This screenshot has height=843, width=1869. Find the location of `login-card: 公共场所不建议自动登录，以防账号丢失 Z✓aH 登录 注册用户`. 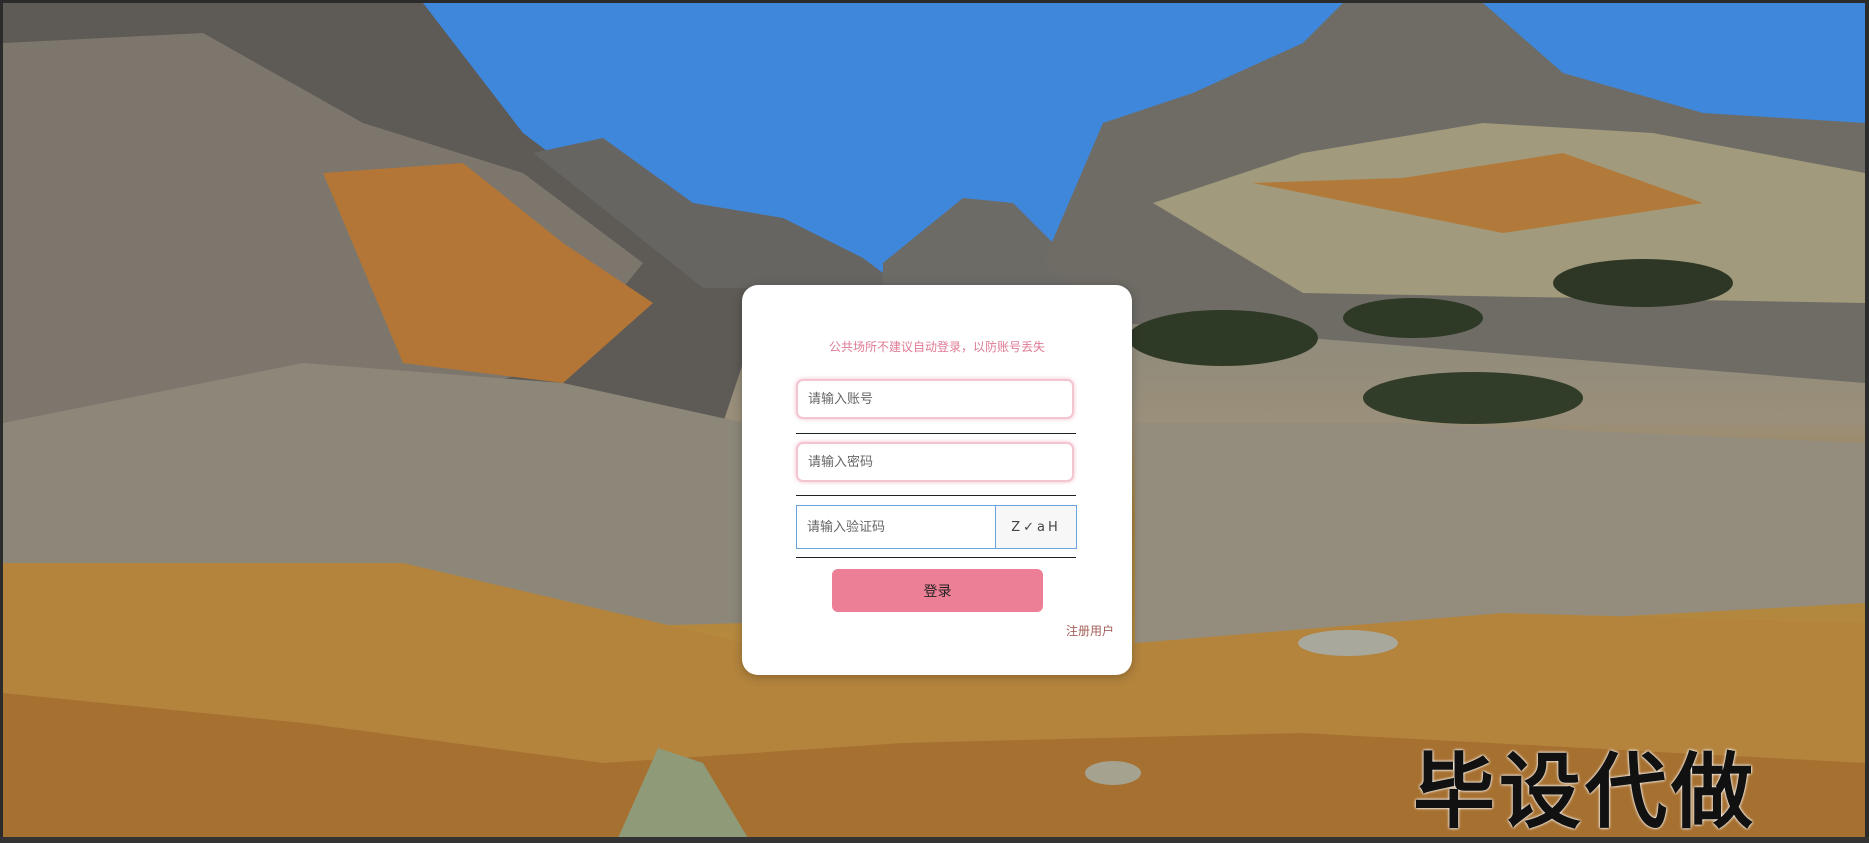

login-card: 公共场所不建议自动登录，以防账号丢失 Z✓aH 登录 注册用户 is located at coordinates (937, 480).